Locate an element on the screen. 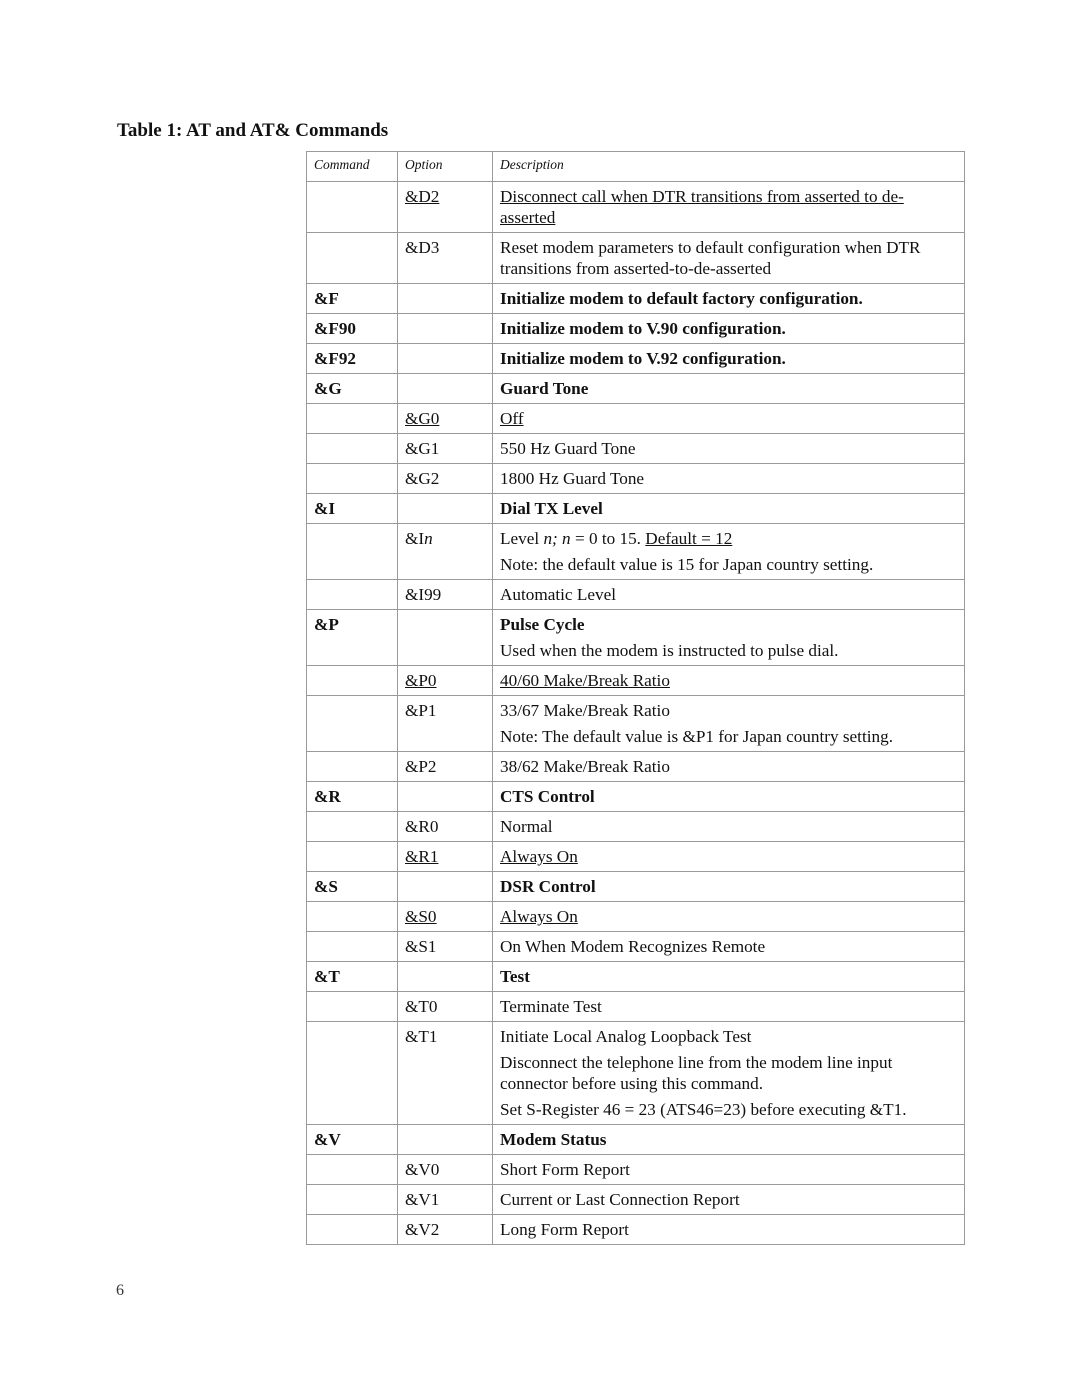  command-cell: &F is located at coordinates (352, 298).